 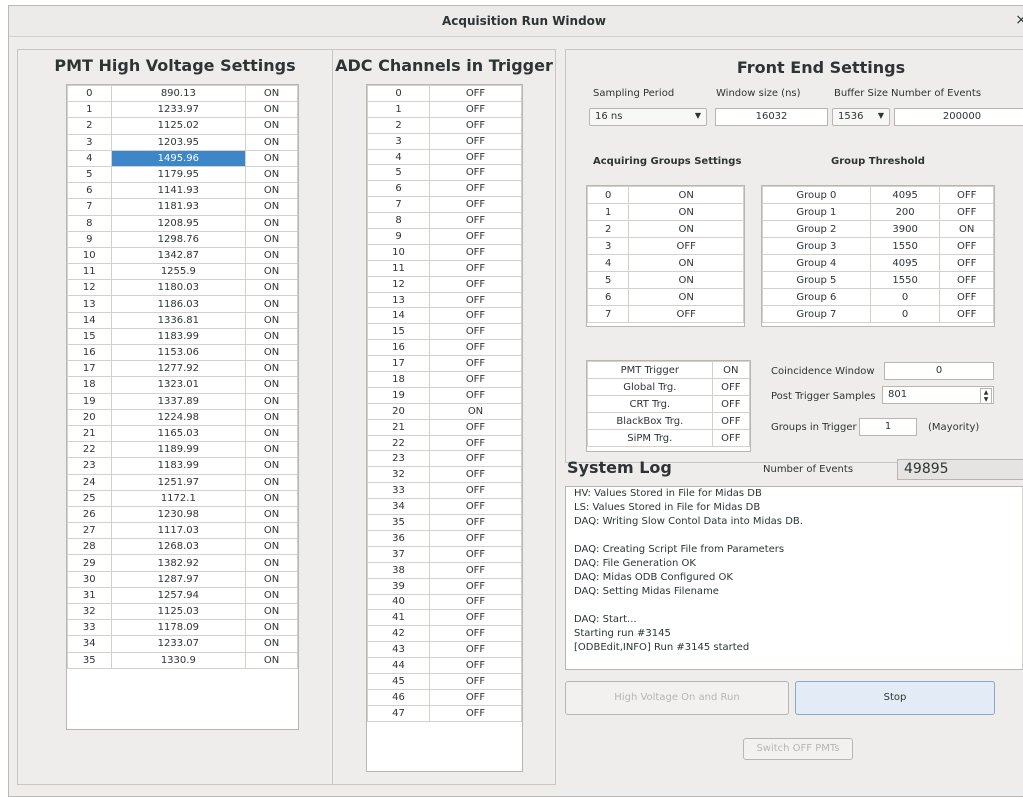 What do you see at coordinates (444, 650) in the screenshot?
I see `adc-row: 43 OFF` at bounding box center [444, 650].